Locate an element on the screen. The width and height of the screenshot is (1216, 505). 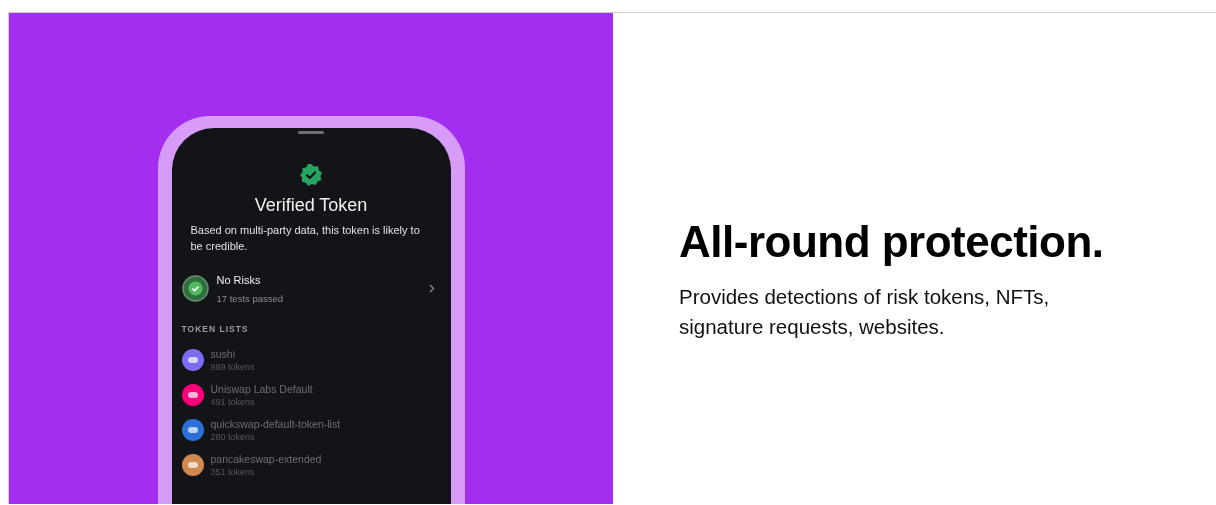
token-list-name: pancakeswap-extended is located at coordinates (266, 459).